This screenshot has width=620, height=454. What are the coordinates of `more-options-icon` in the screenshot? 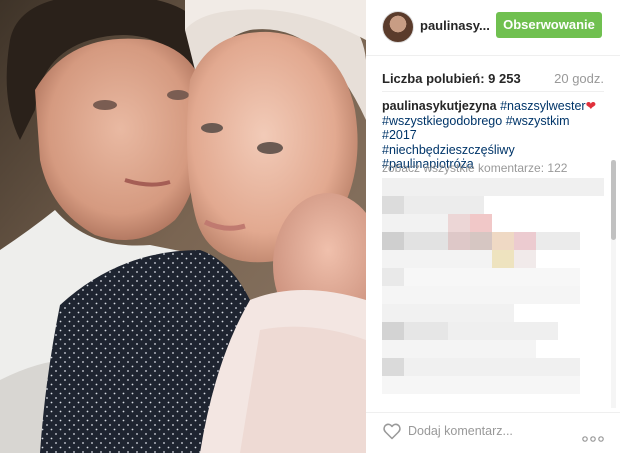 It's located at (593, 435).